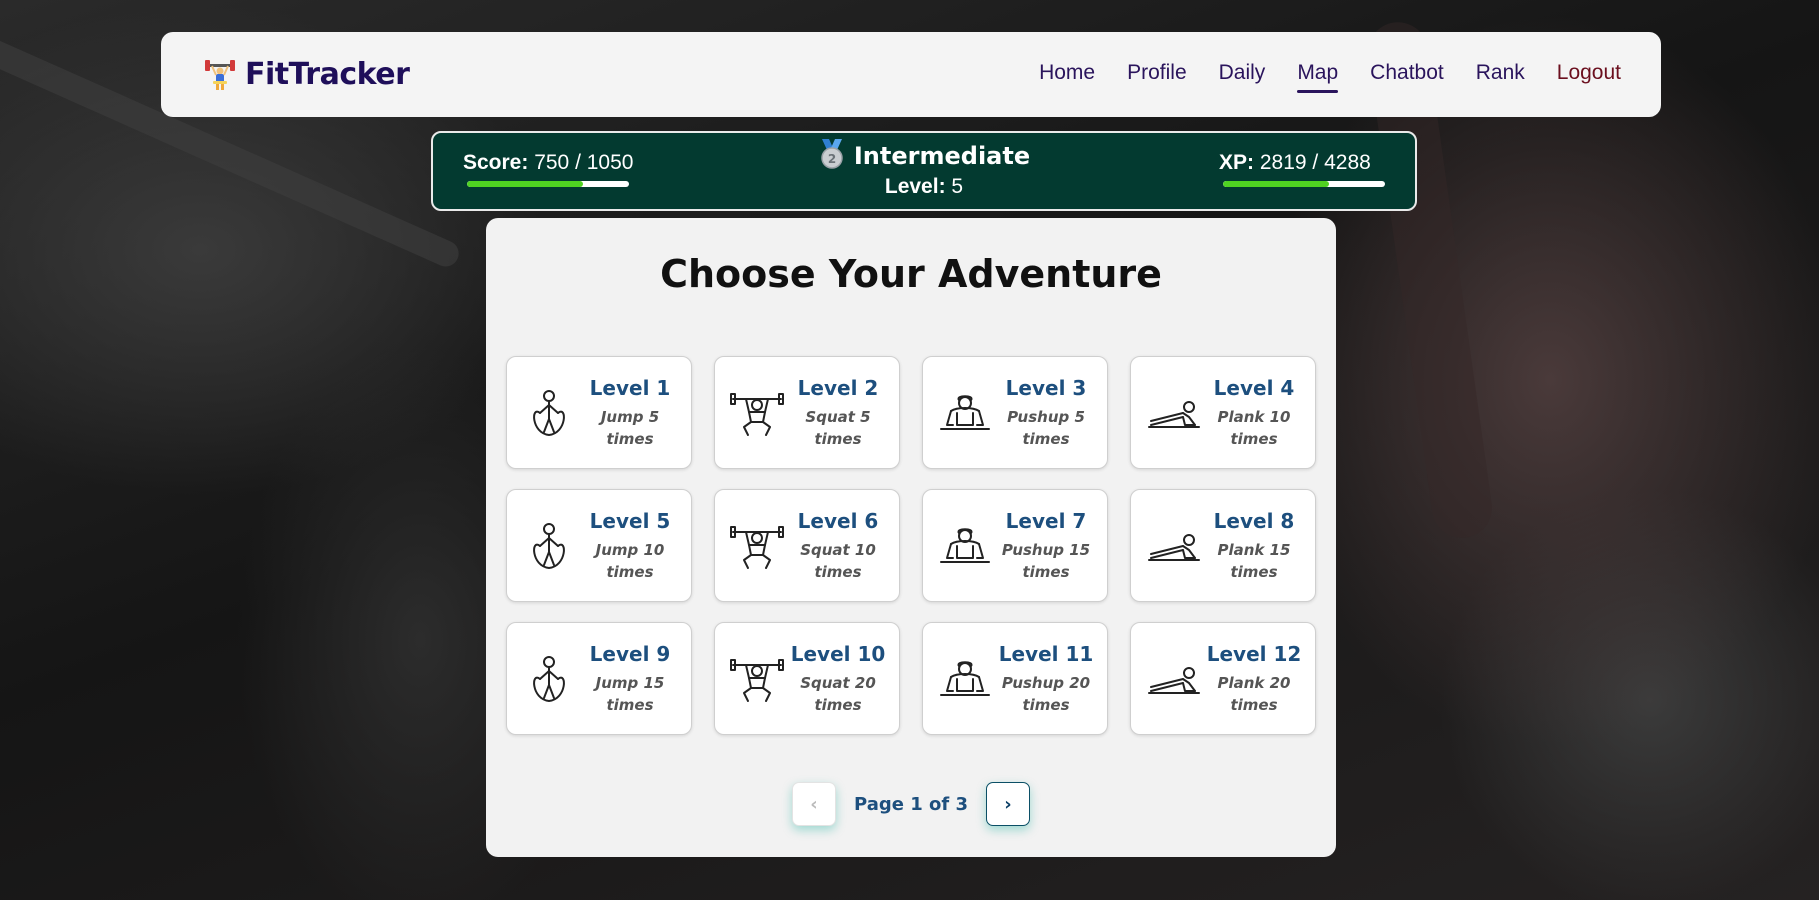 The image size is (1819, 900). What do you see at coordinates (814, 804) in the screenshot?
I see `prev-page-button: ‹` at bounding box center [814, 804].